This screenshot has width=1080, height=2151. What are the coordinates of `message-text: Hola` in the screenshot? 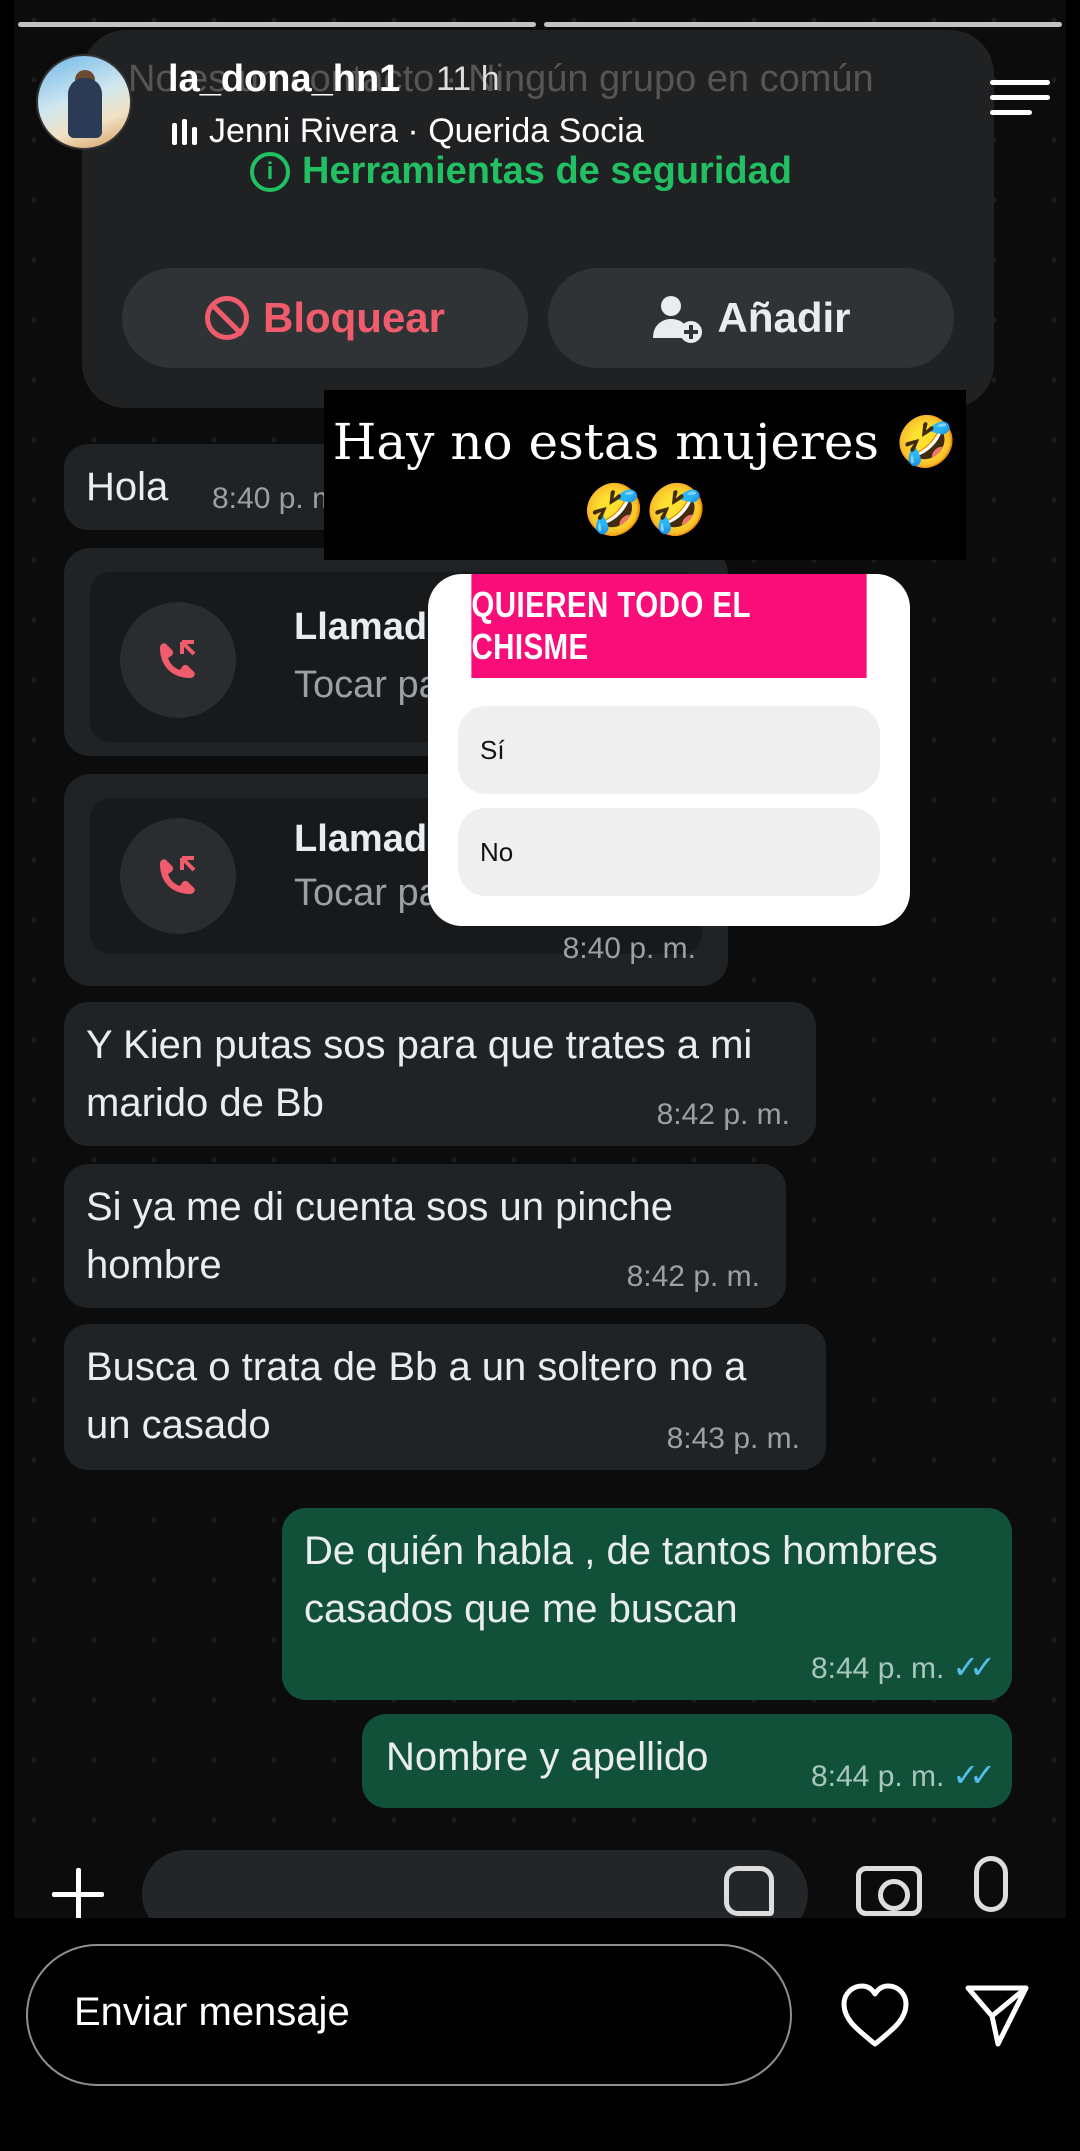 It's located at (127, 487).